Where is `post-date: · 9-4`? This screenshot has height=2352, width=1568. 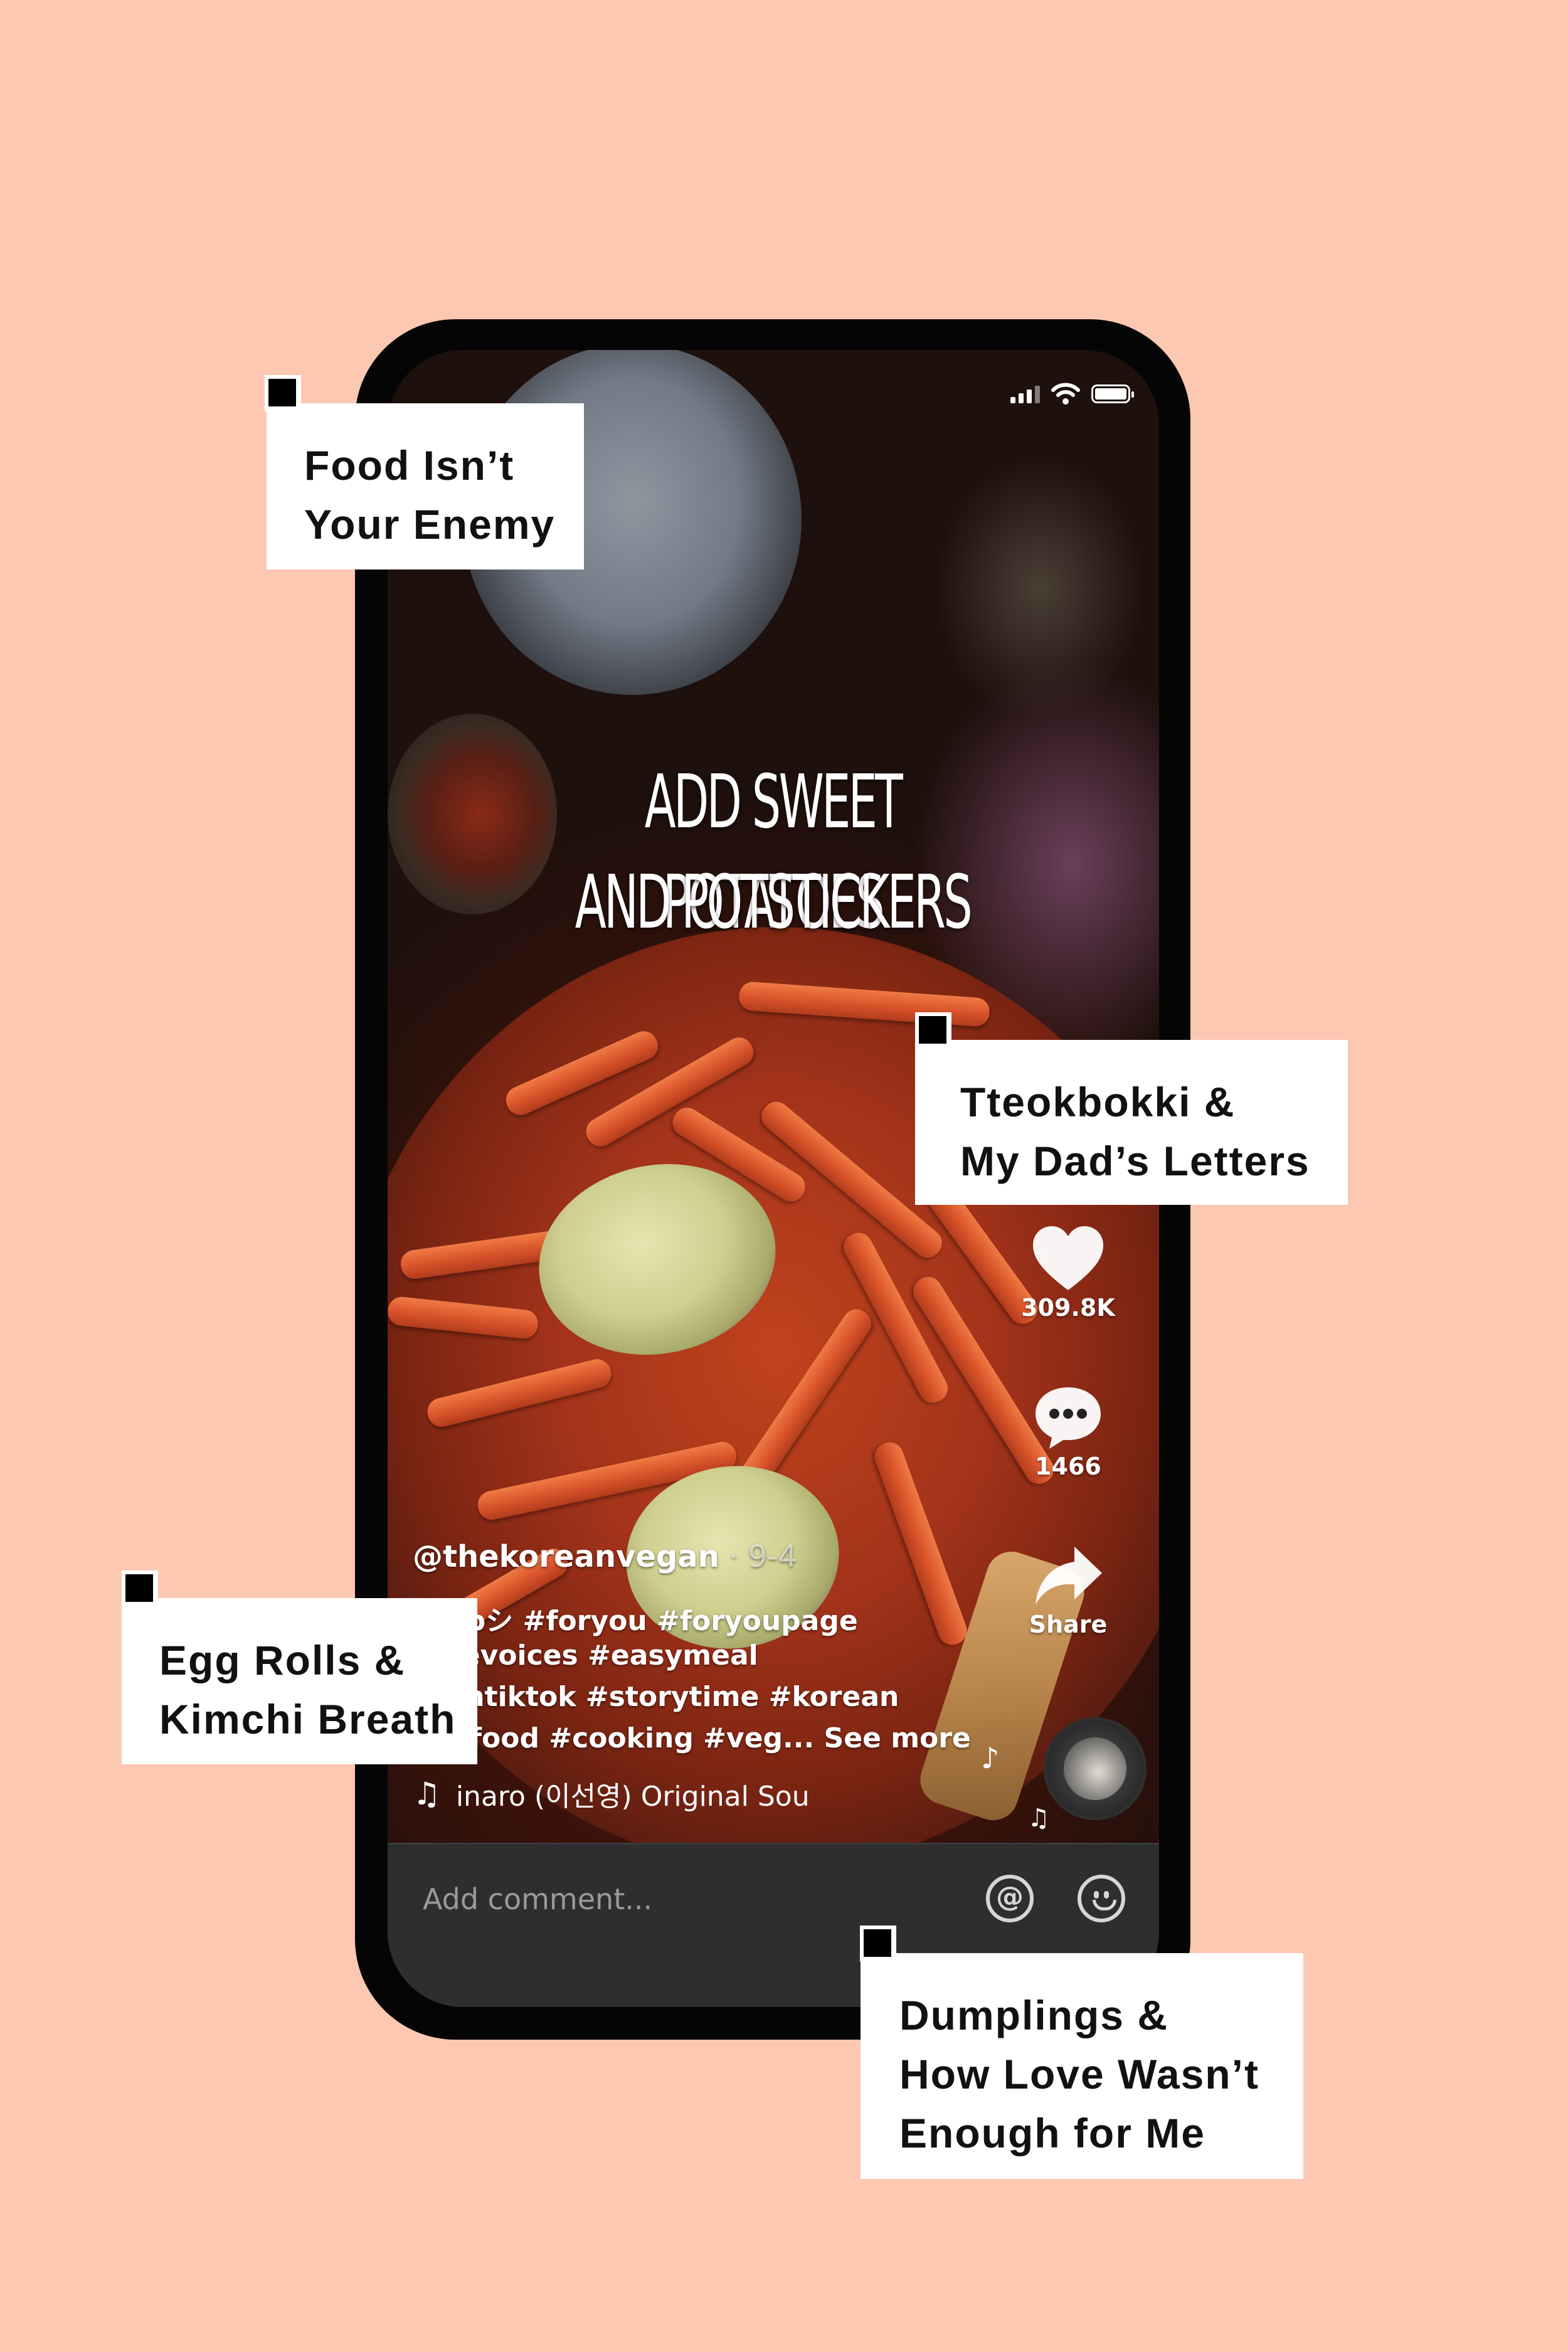
post-date: · 9-4 is located at coordinates (758, 1556).